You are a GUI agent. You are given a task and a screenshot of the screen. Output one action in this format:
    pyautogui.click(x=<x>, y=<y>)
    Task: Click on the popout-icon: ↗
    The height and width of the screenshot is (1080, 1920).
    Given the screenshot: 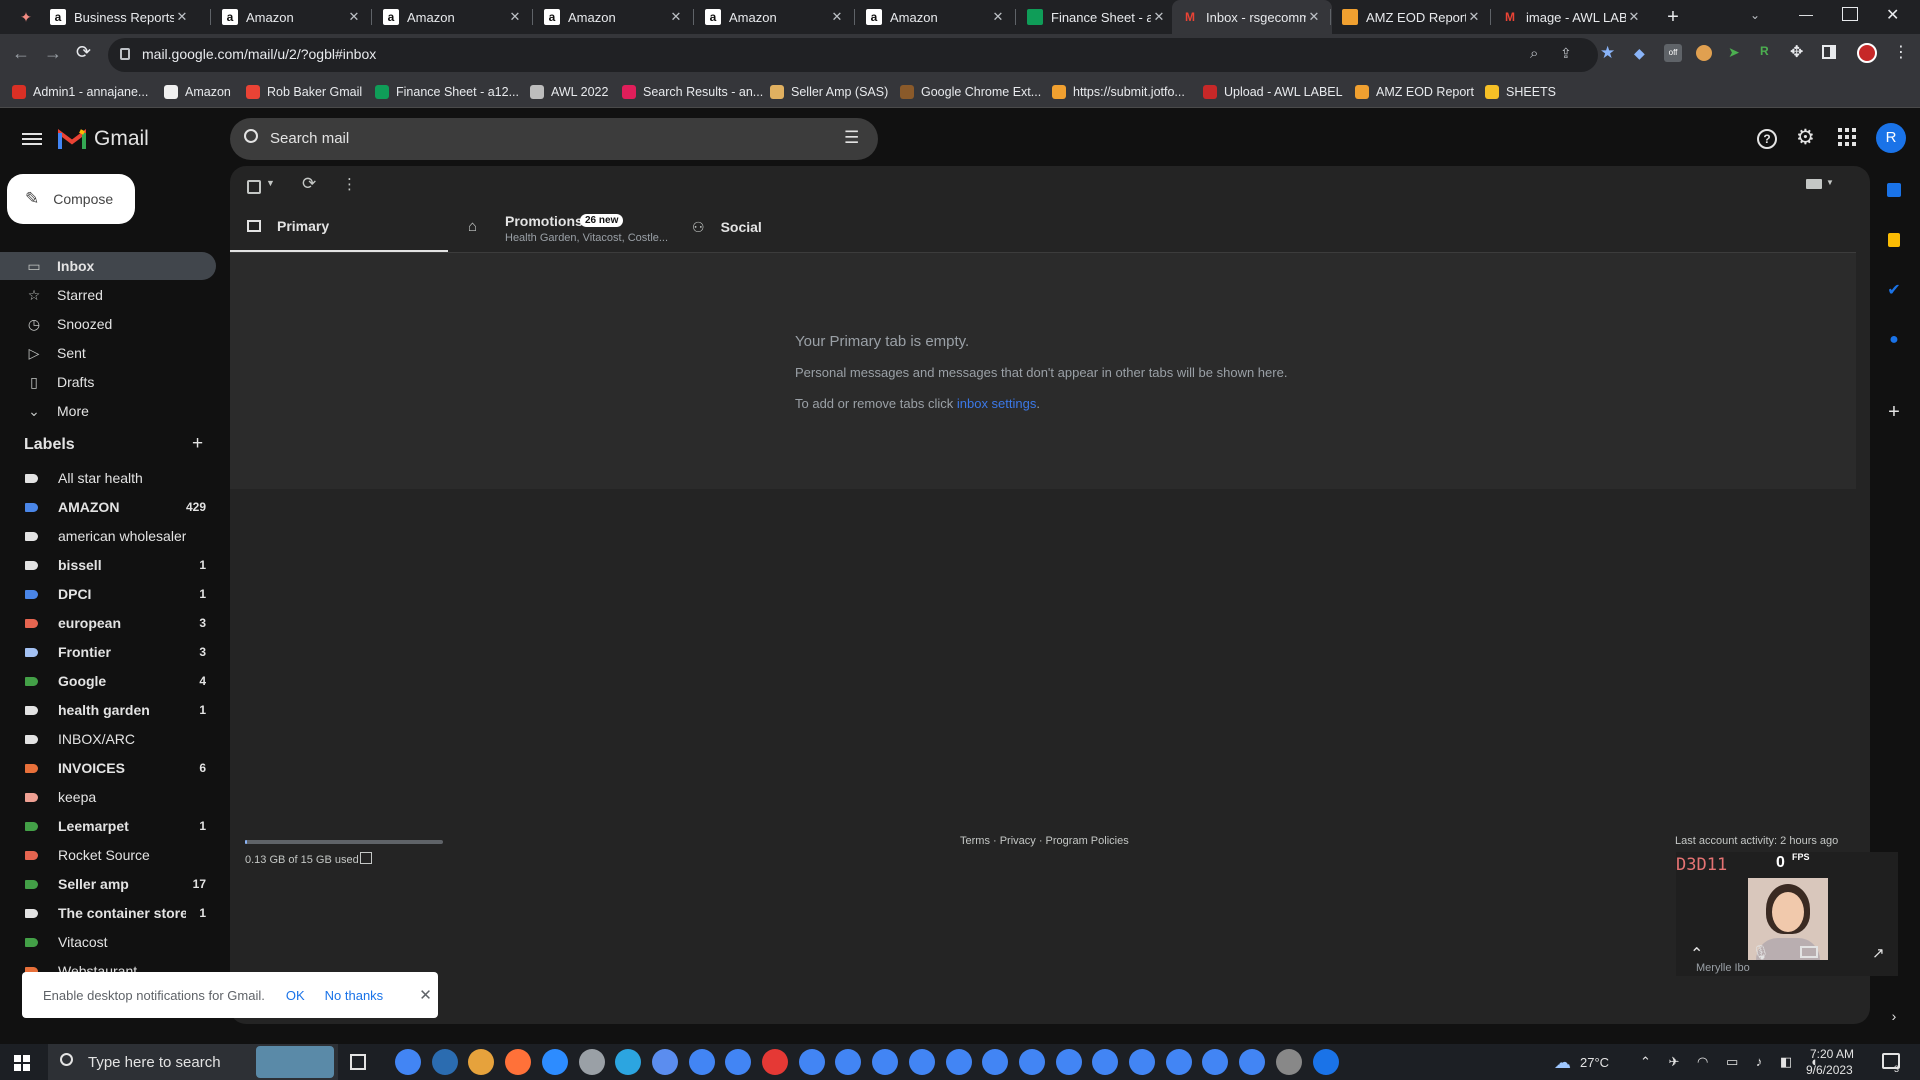 What is the action you would take?
    pyautogui.click(x=1878, y=953)
    